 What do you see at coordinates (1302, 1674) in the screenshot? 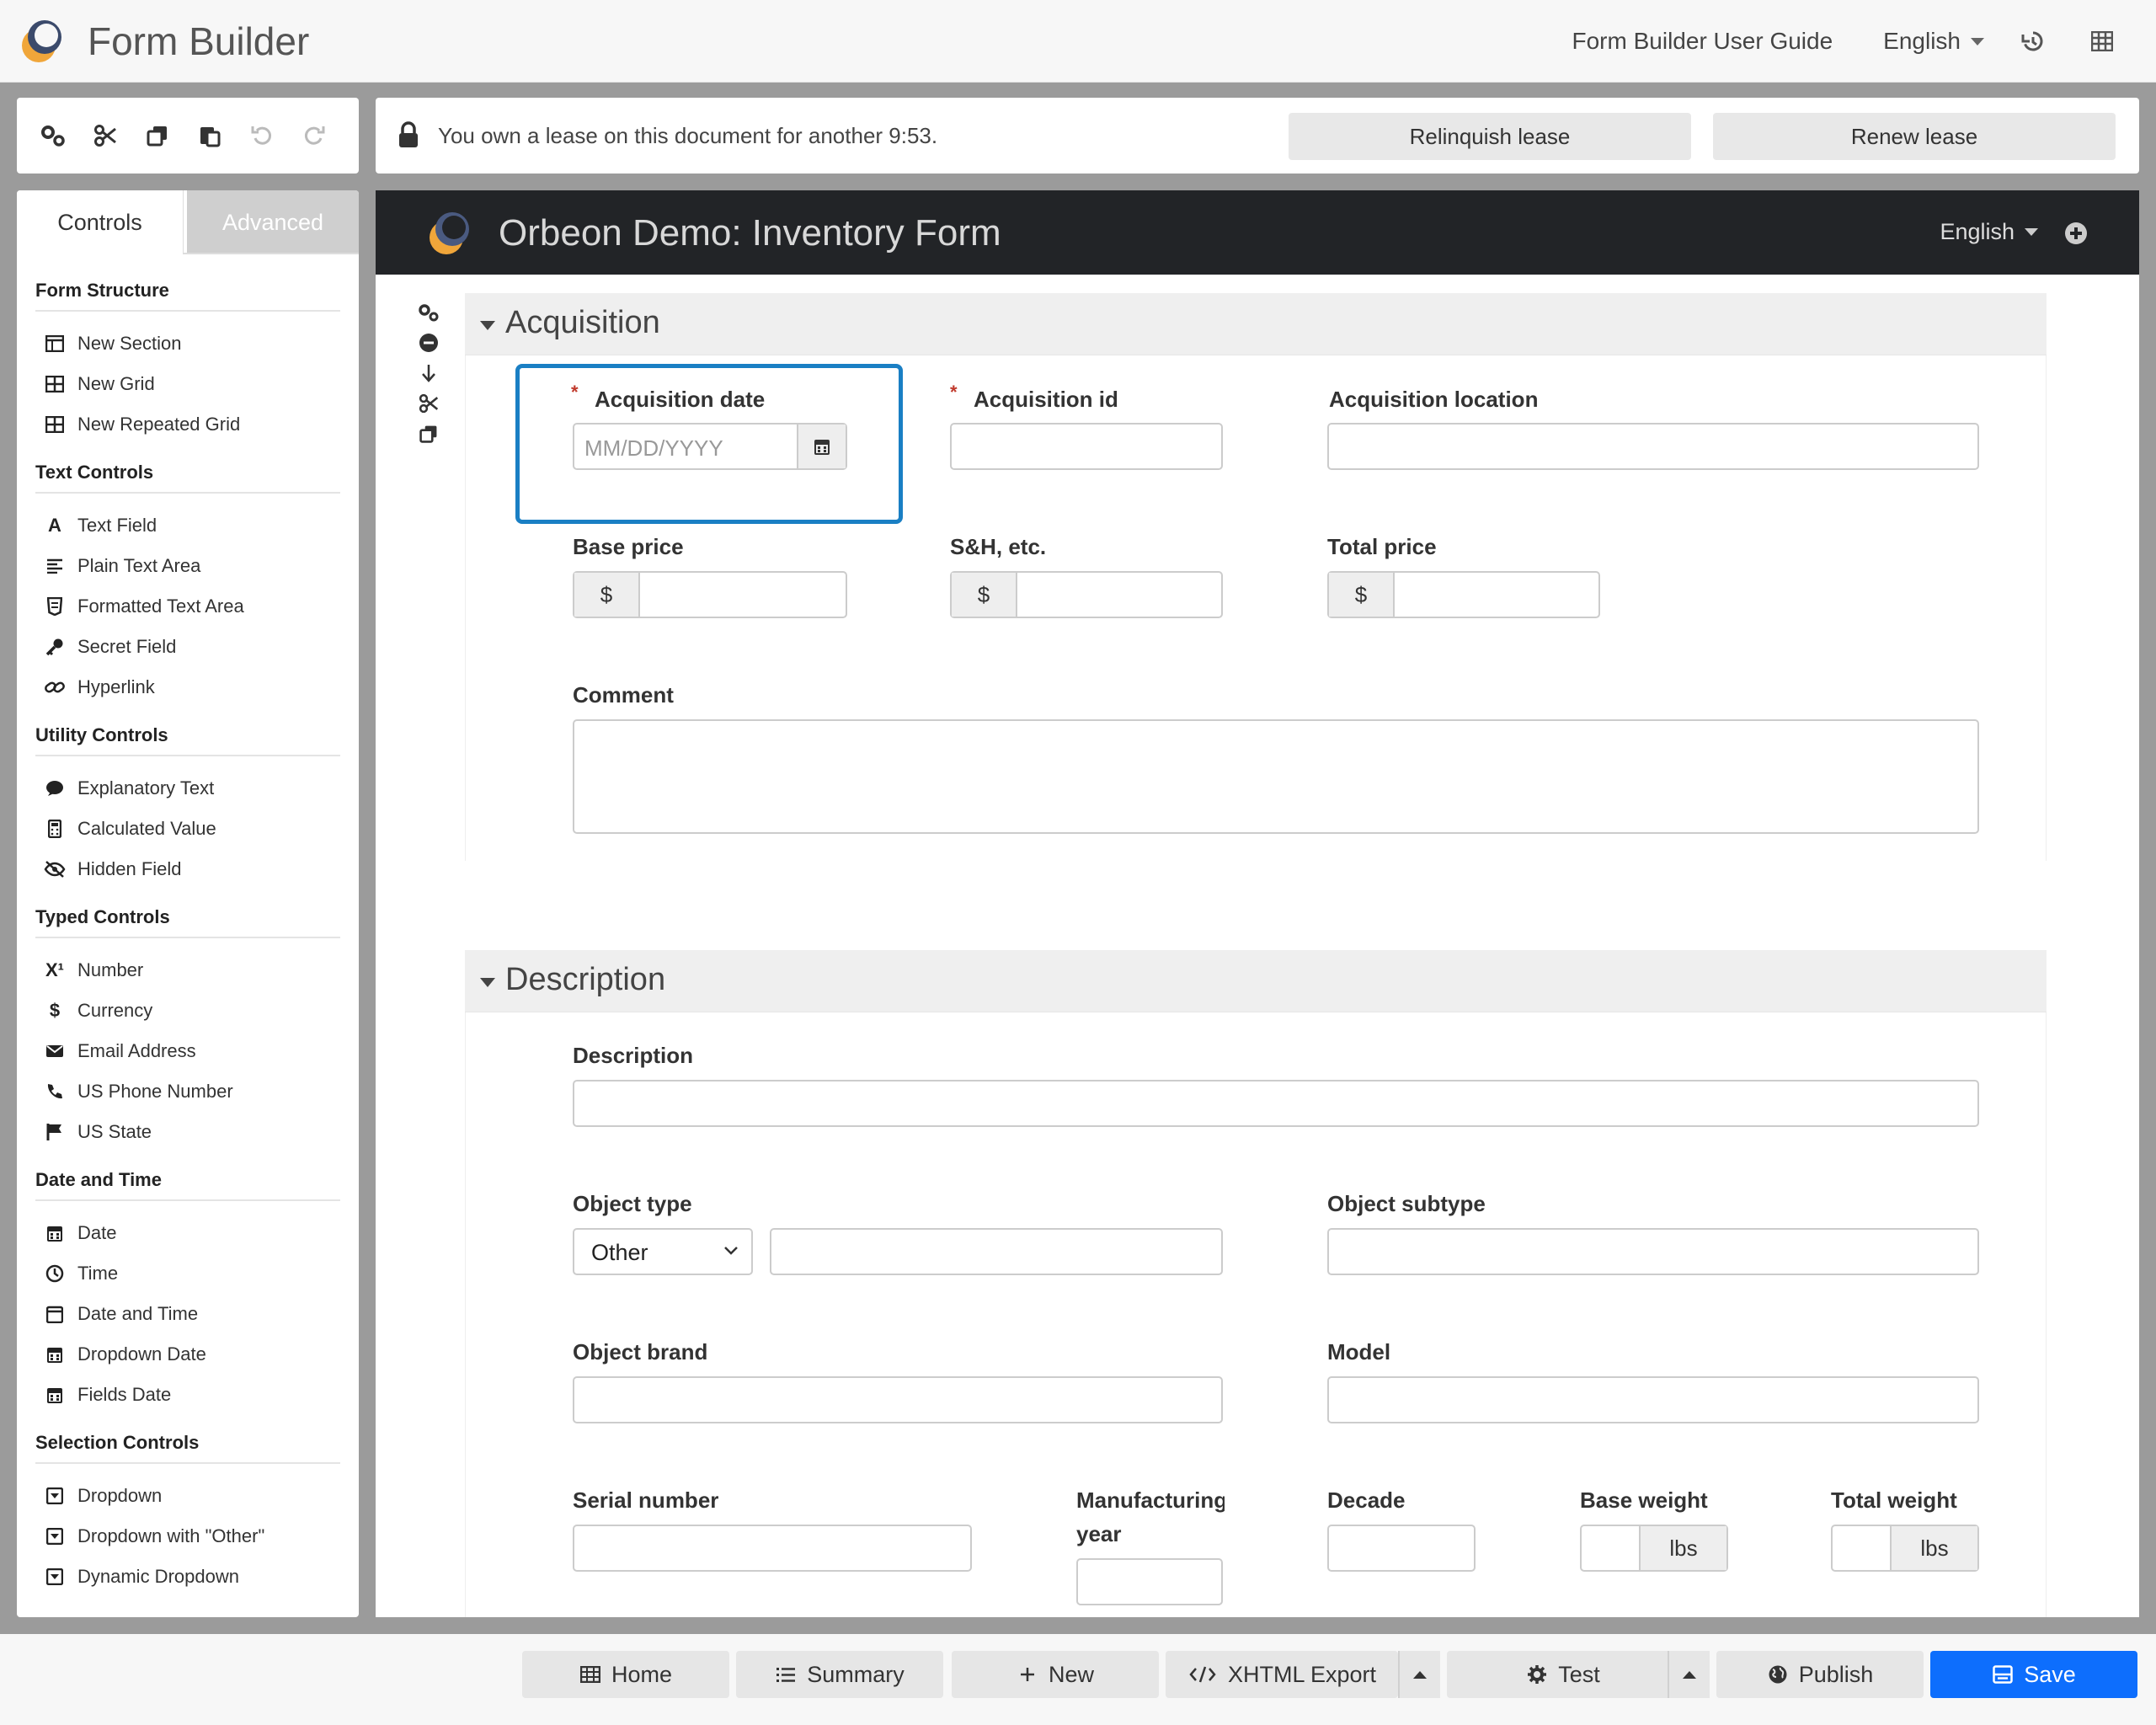
I see `xhtml-export-label: XHTML Export` at bounding box center [1302, 1674].